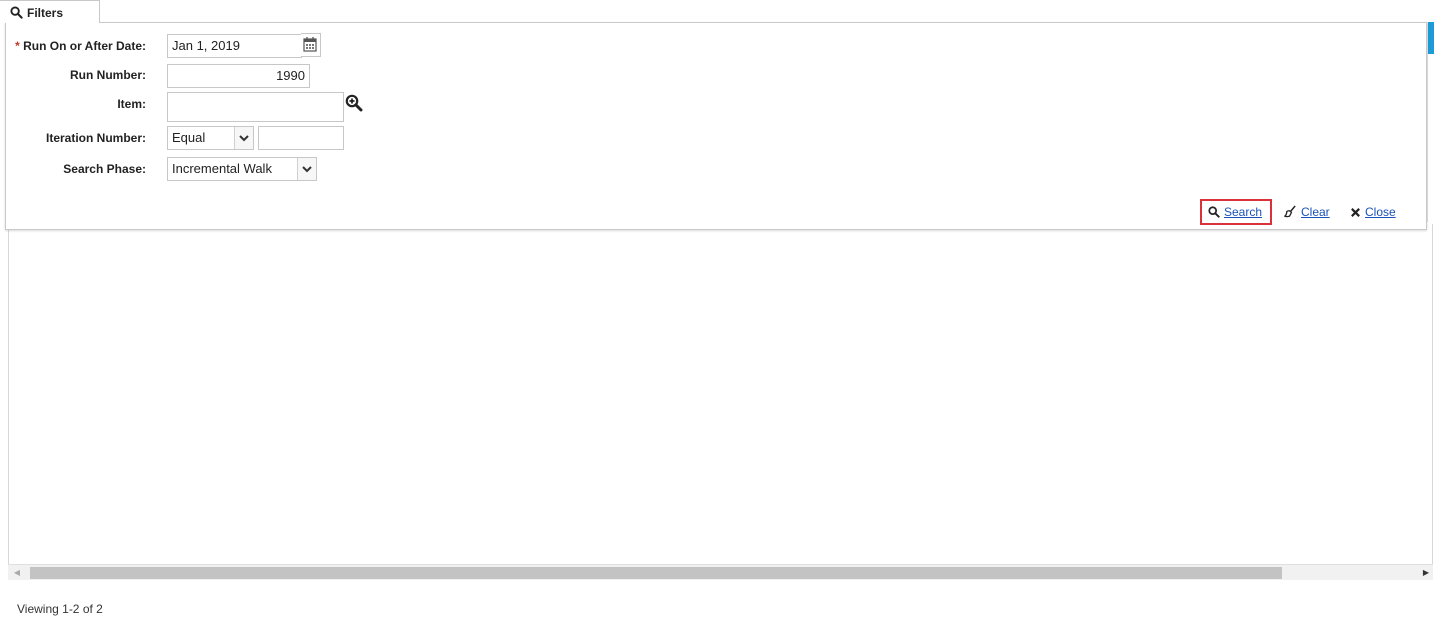 The width and height of the screenshot is (1443, 633). What do you see at coordinates (108, 75) in the screenshot?
I see `run-number-label: Run Number:` at bounding box center [108, 75].